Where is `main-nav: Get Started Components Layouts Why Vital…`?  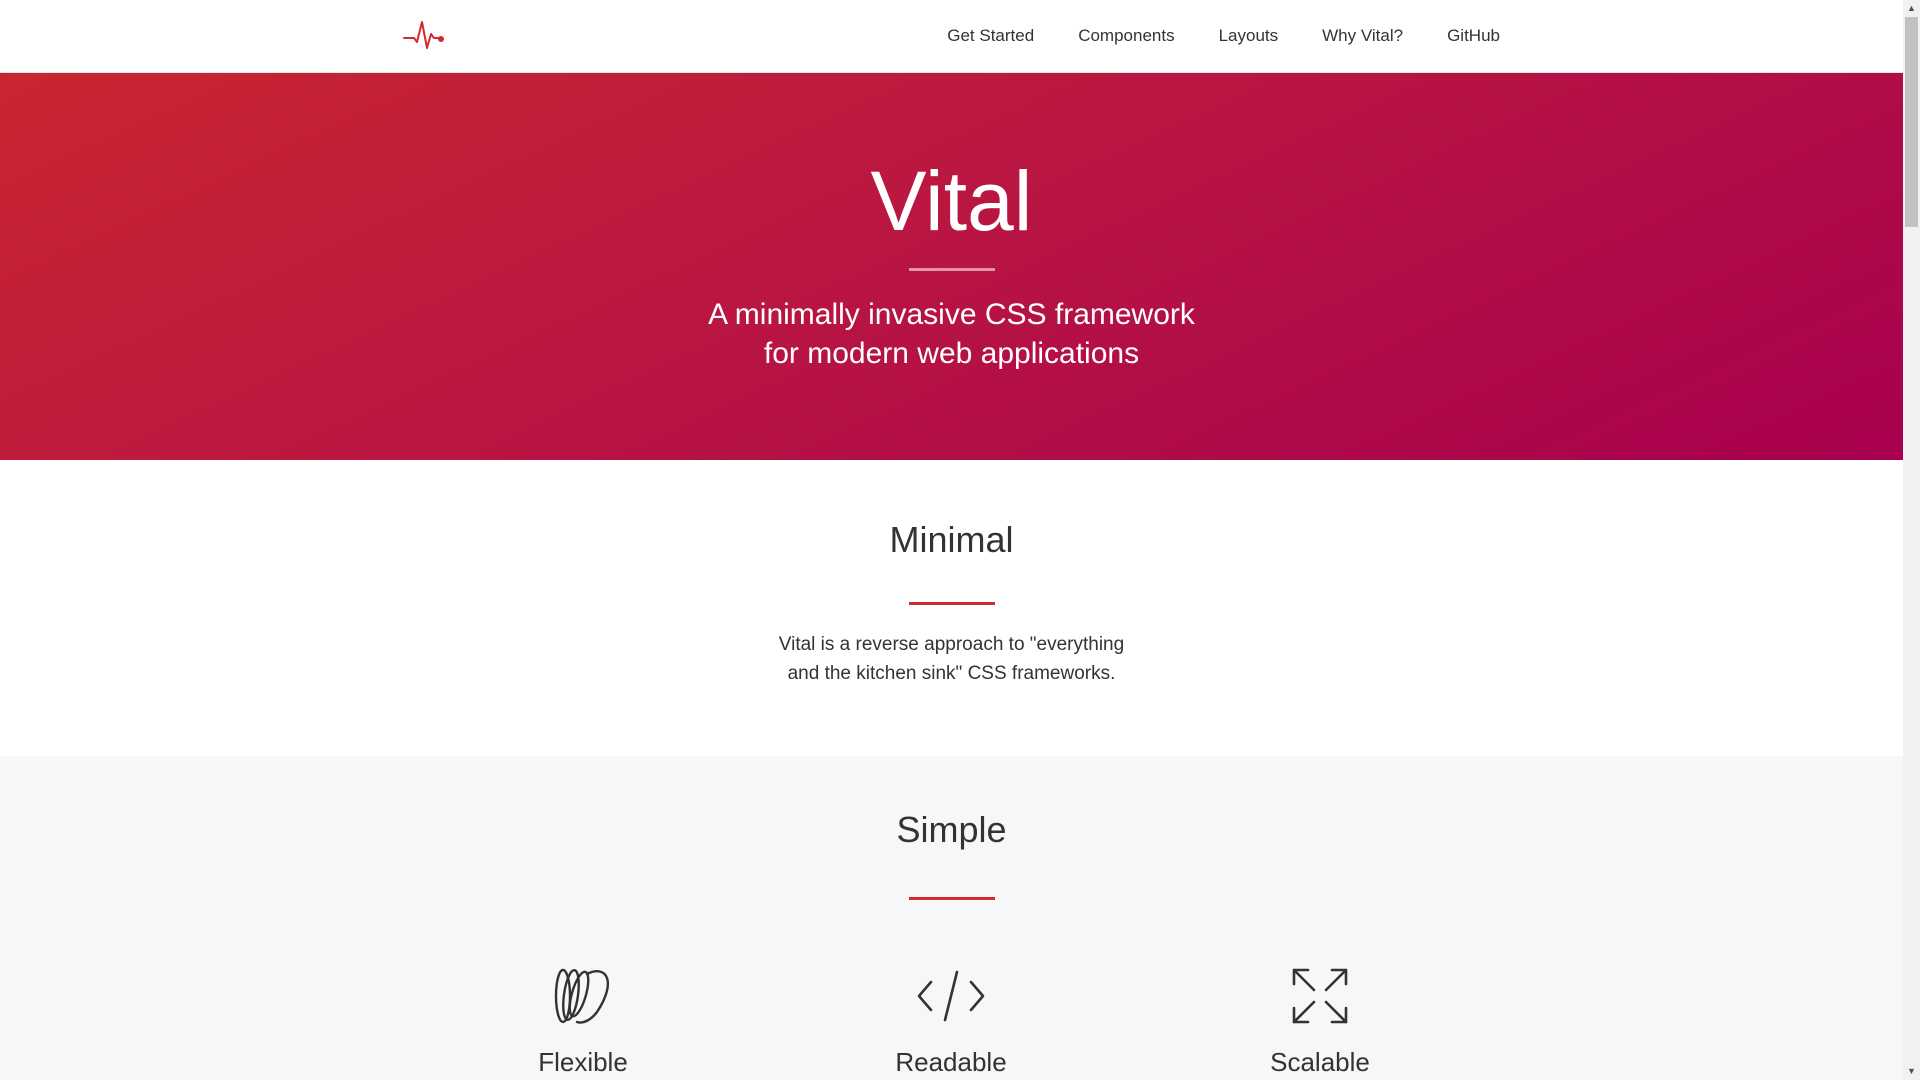
main-nav: Get Started Components Layouts Why Vital… is located at coordinates (1201, 36).